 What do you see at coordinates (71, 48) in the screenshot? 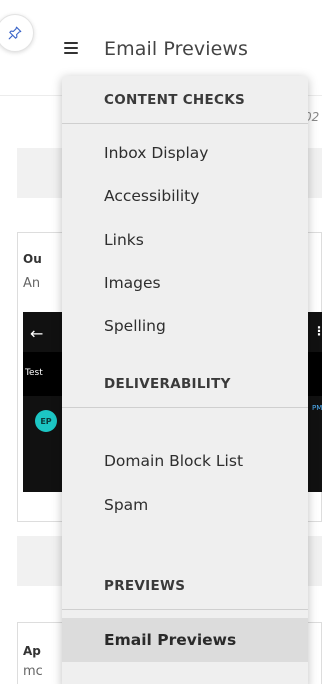
I see `hamburger-menu-icon` at bounding box center [71, 48].